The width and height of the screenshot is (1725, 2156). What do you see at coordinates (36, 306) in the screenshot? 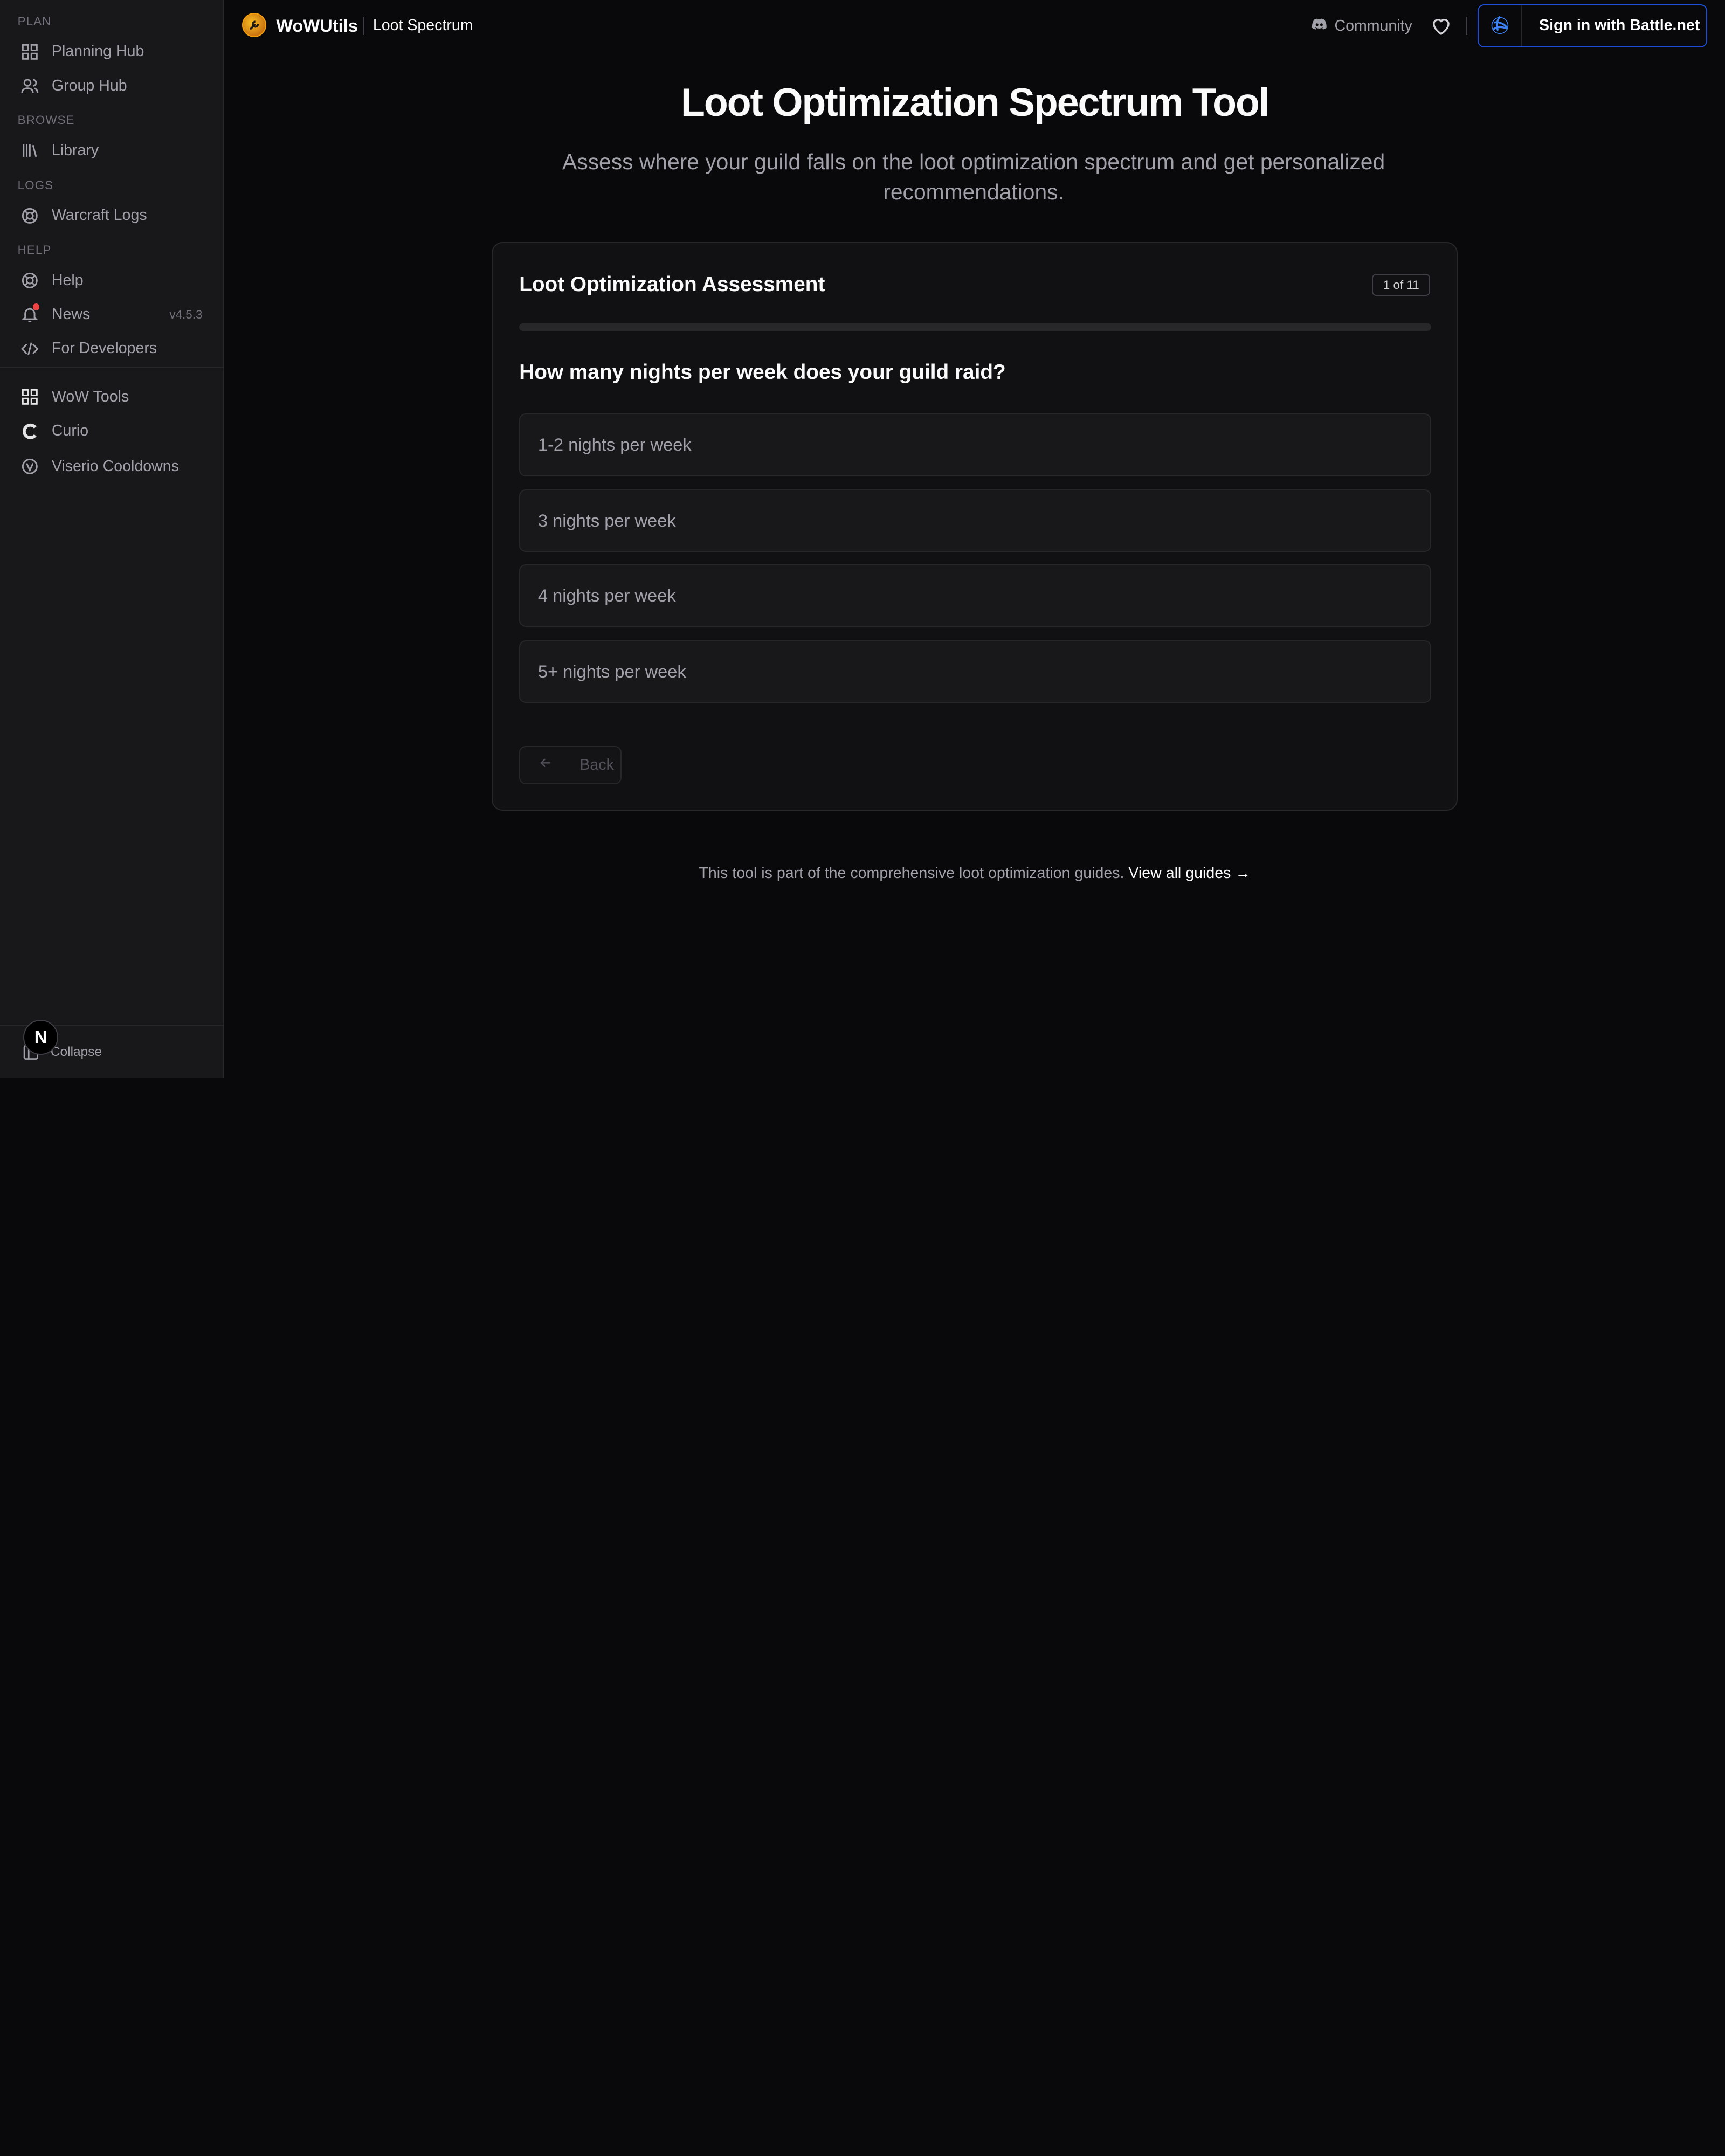
I see `notification-dot` at bounding box center [36, 306].